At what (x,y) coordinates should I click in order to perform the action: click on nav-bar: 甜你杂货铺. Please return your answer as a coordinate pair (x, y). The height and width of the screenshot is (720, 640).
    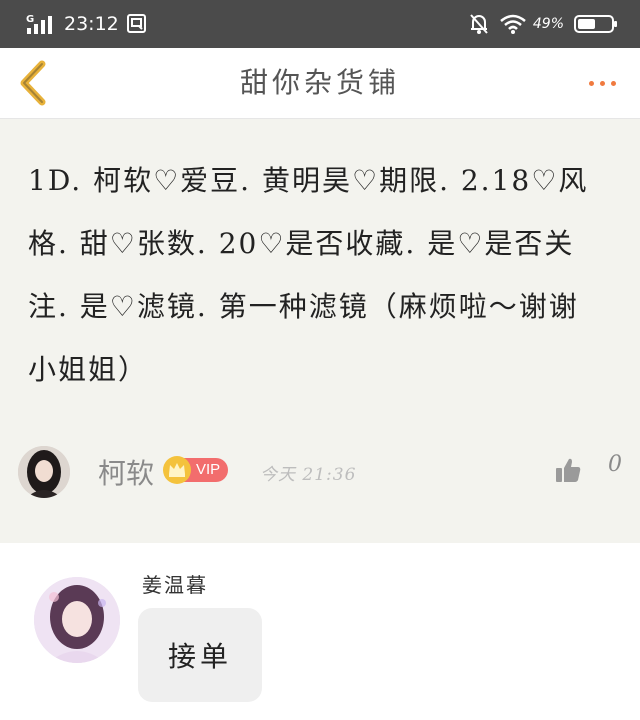
    Looking at the image, I should click on (320, 83).